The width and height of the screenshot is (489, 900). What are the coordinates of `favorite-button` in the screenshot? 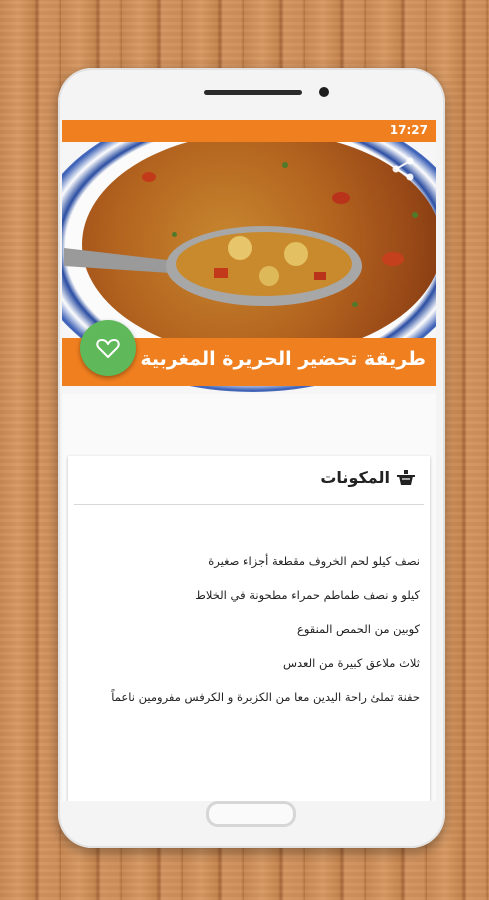 It's located at (108, 348).